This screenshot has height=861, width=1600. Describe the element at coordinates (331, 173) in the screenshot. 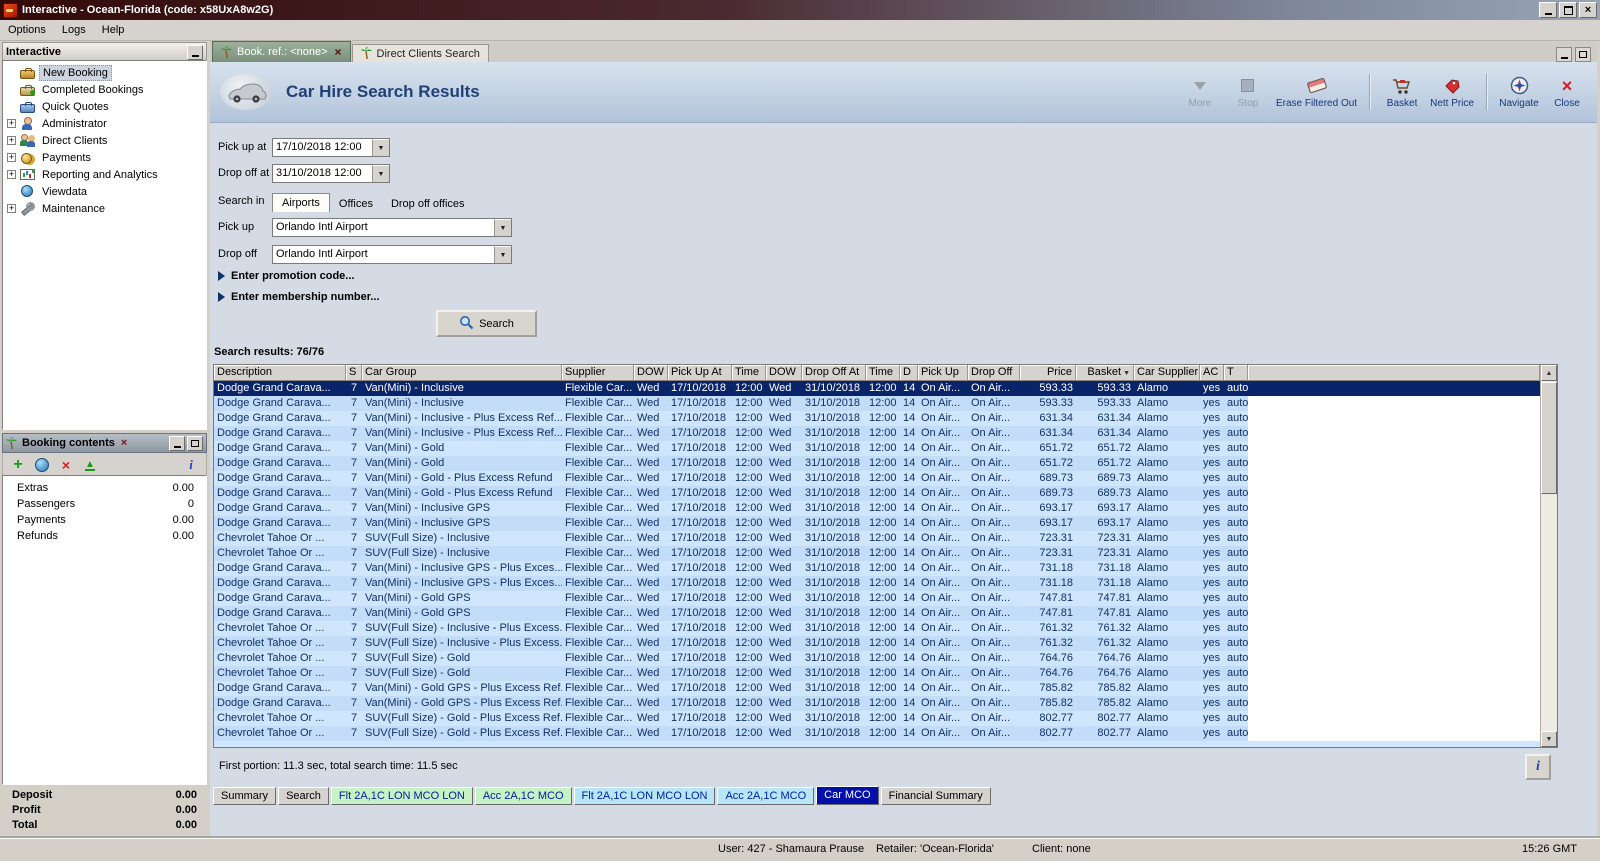

I see `dropoff-at-combo: 31/10/2018 12:00 ▼` at that location.